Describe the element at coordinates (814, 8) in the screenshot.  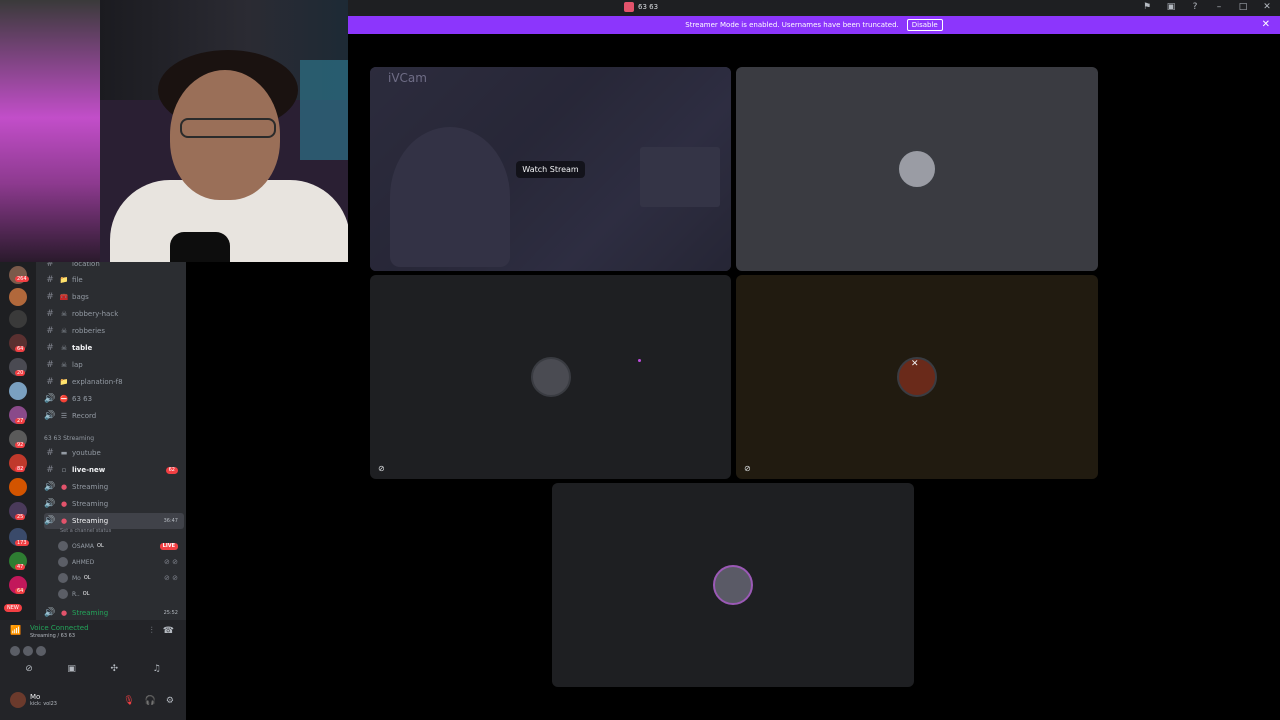
I see `title-bar: 63 63 ⚑ ▣ ? – □ ✕` at that location.